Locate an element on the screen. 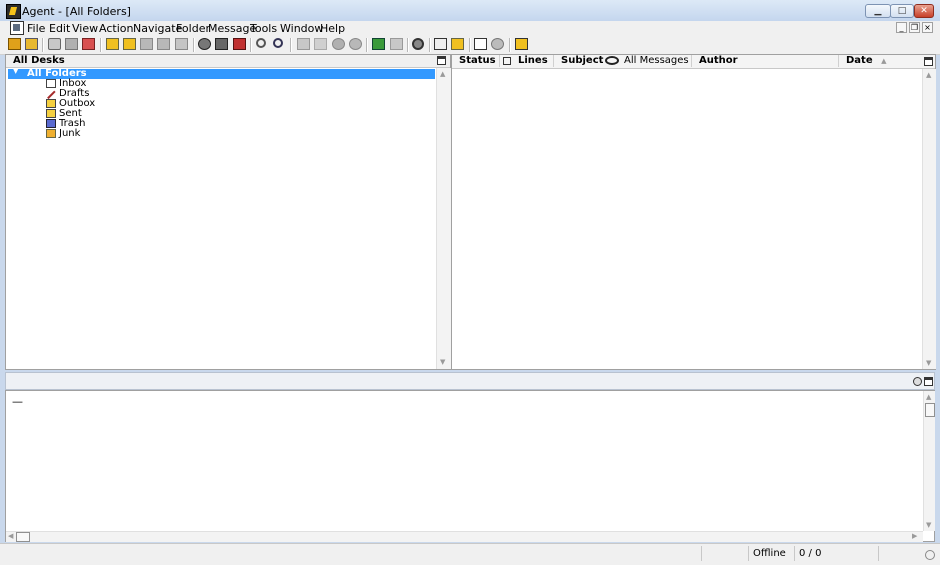 The image size is (940, 565). sync-icon is located at coordinates (204, 44).